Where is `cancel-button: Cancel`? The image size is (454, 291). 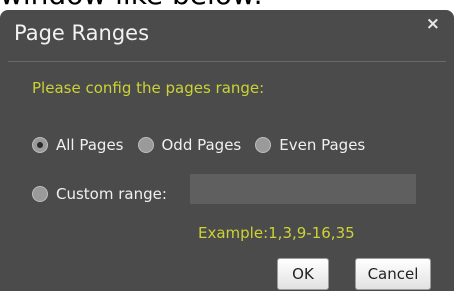 cancel-button: Cancel is located at coordinates (393, 274).